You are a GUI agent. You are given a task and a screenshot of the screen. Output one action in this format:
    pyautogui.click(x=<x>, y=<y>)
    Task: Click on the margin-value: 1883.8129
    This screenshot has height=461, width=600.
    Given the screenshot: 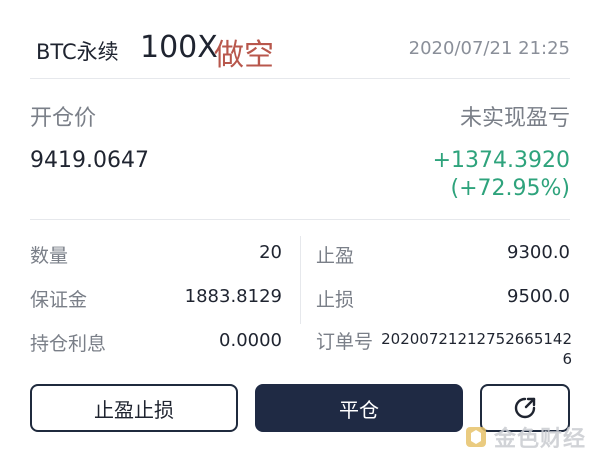 What is the action you would take?
    pyautogui.click(x=233, y=296)
    